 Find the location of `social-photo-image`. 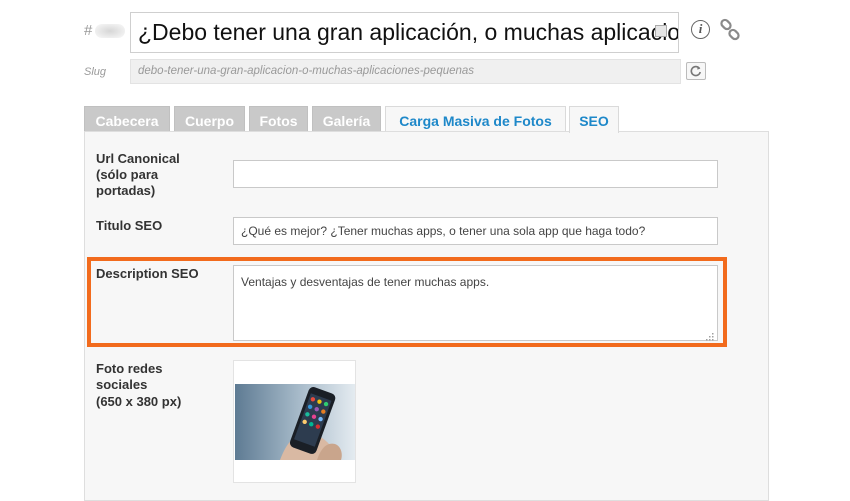

social-photo-image is located at coordinates (295, 422).